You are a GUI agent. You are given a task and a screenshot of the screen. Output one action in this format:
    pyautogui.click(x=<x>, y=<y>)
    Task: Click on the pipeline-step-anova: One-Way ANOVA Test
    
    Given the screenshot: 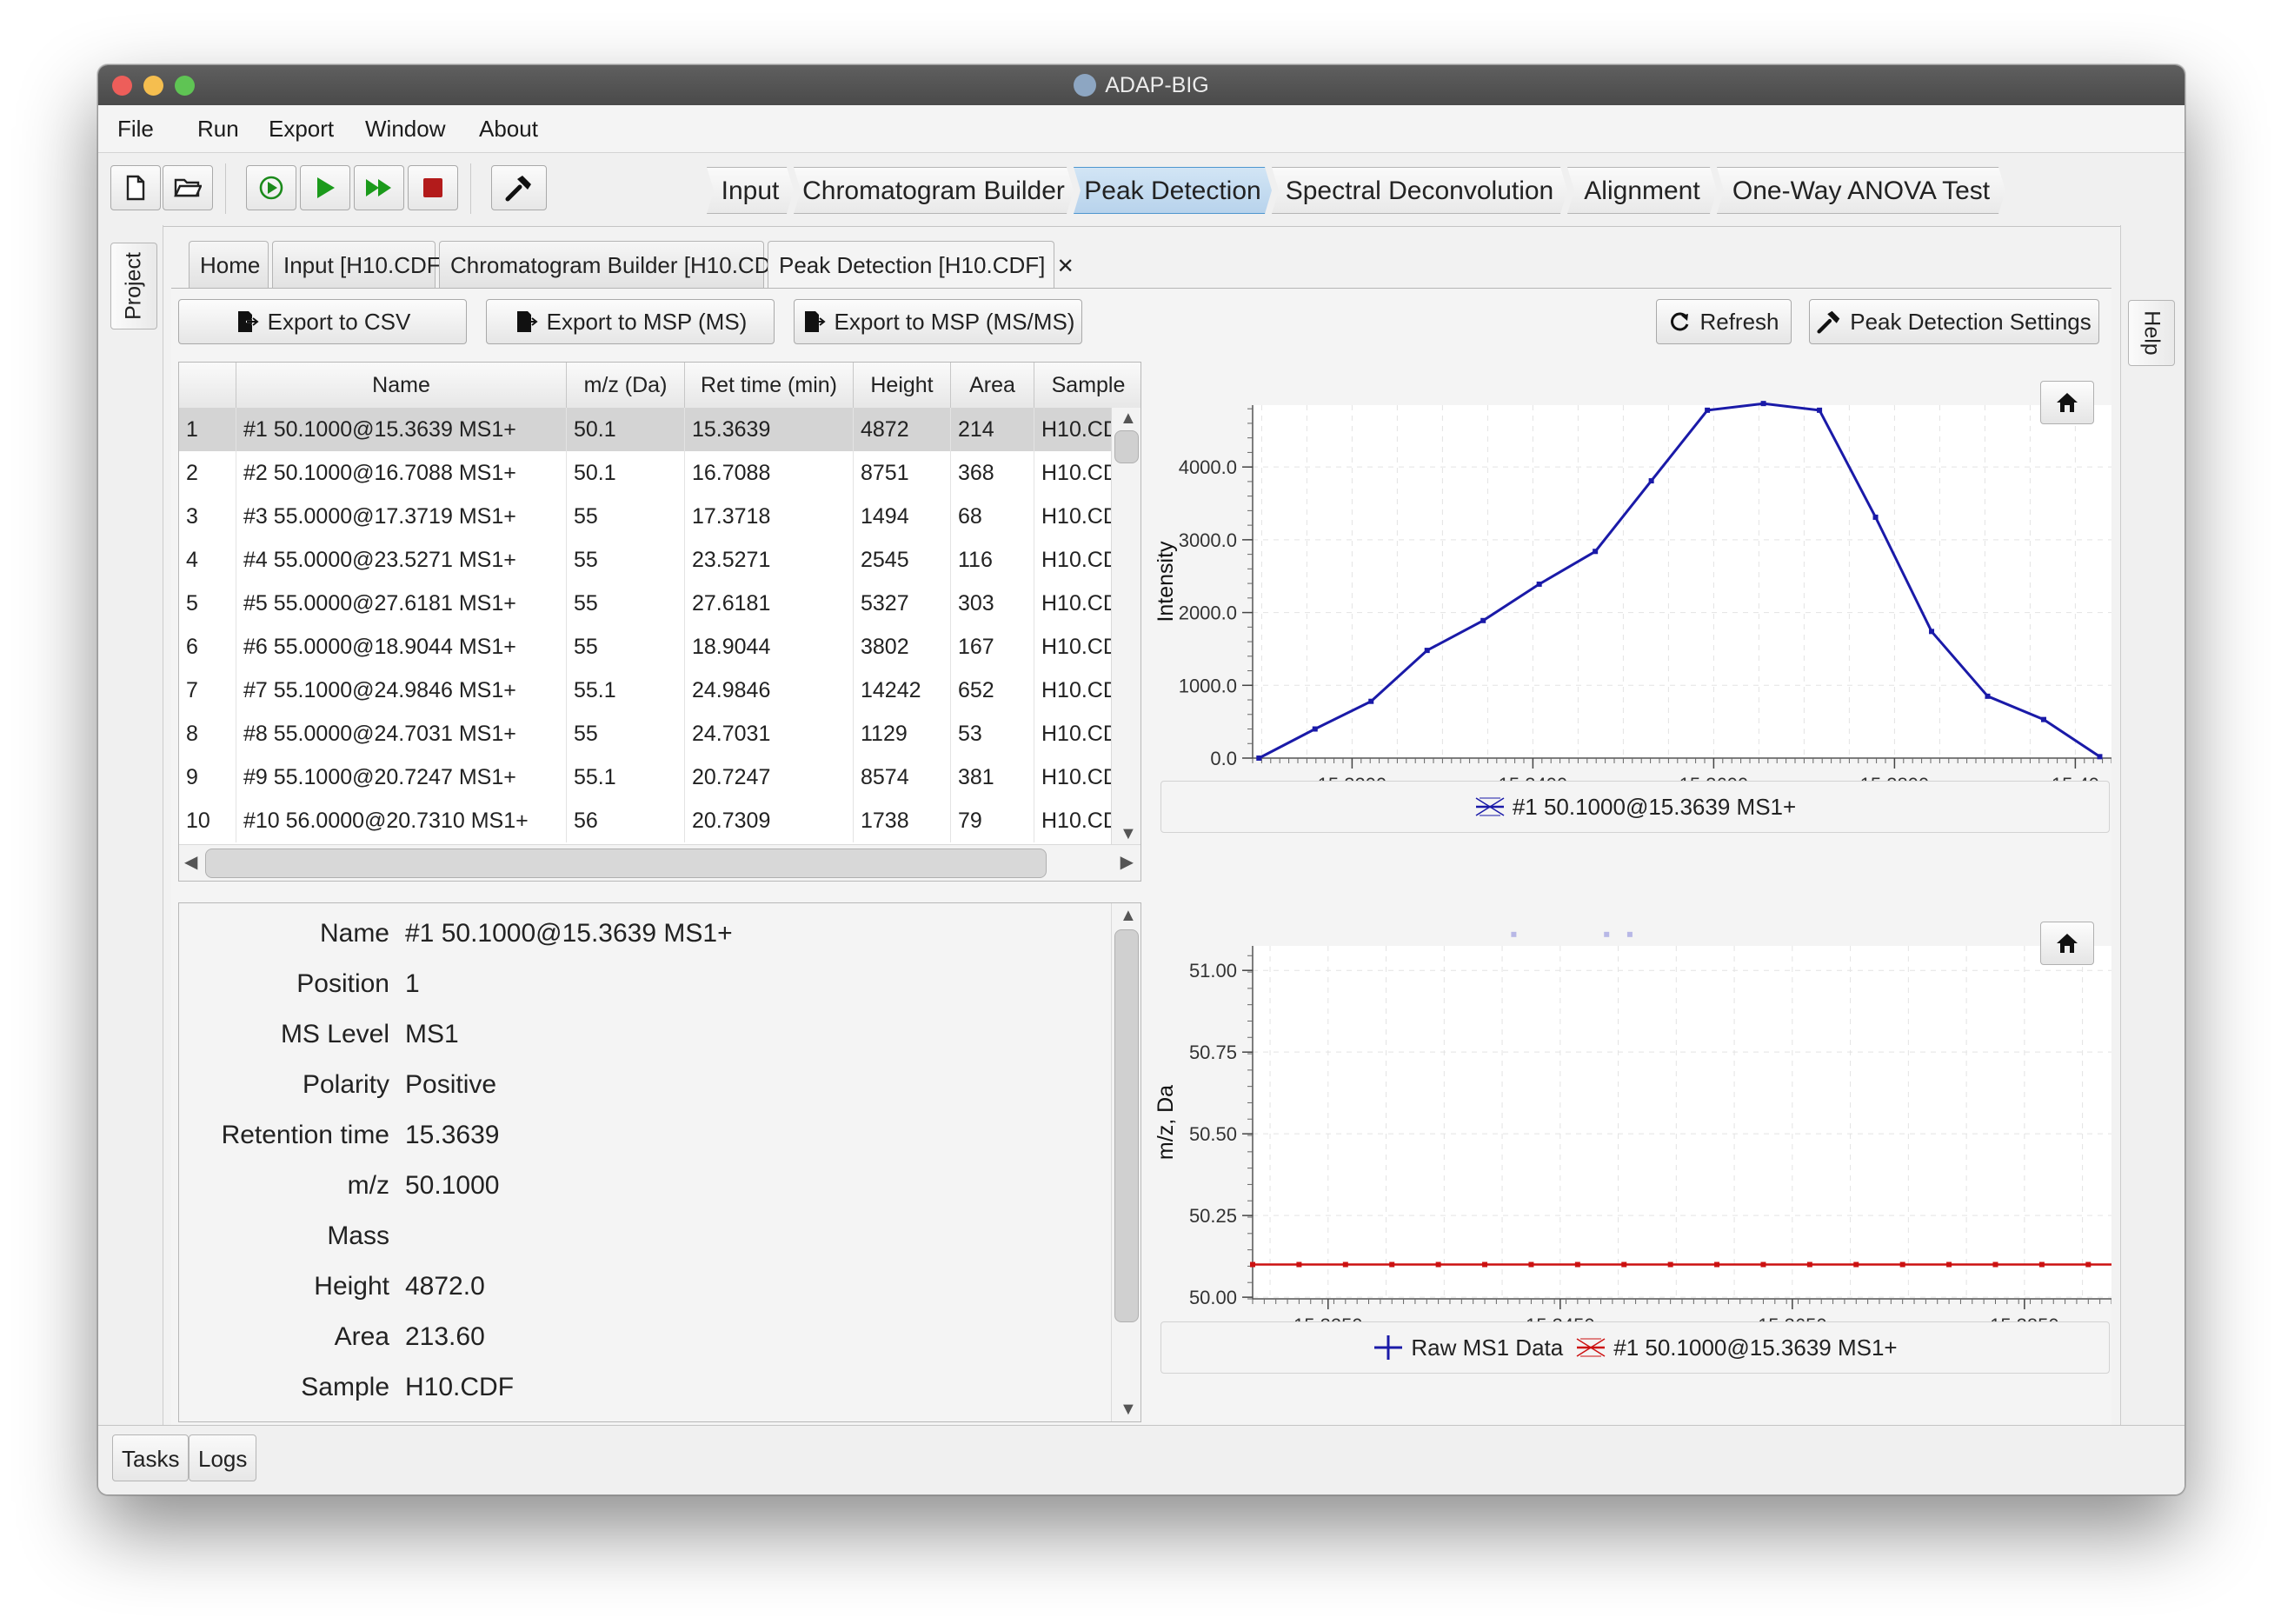 What is the action you would take?
    pyautogui.click(x=1861, y=190)
    